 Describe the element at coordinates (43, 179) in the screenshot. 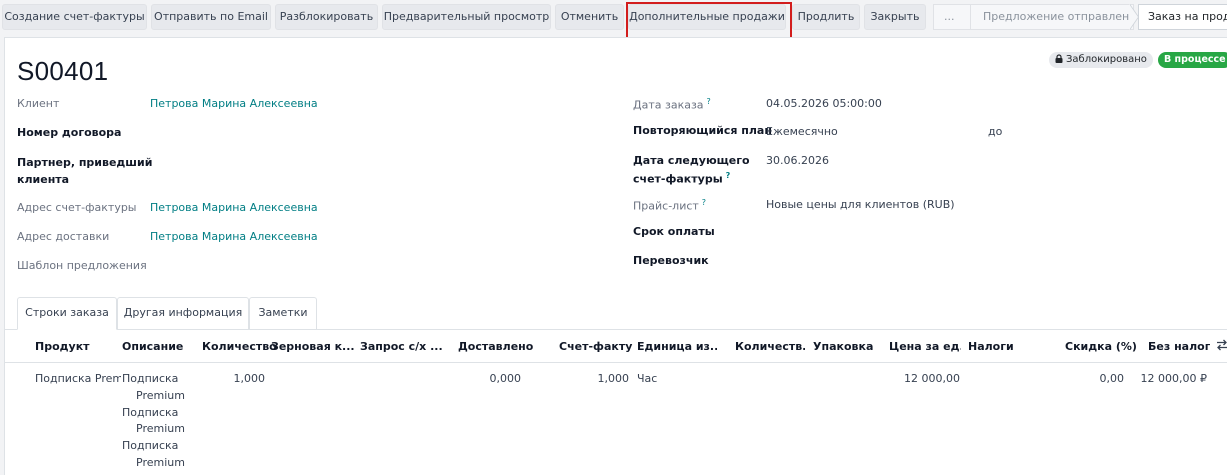

I see `referrer-label-line2: клиента` at that location.